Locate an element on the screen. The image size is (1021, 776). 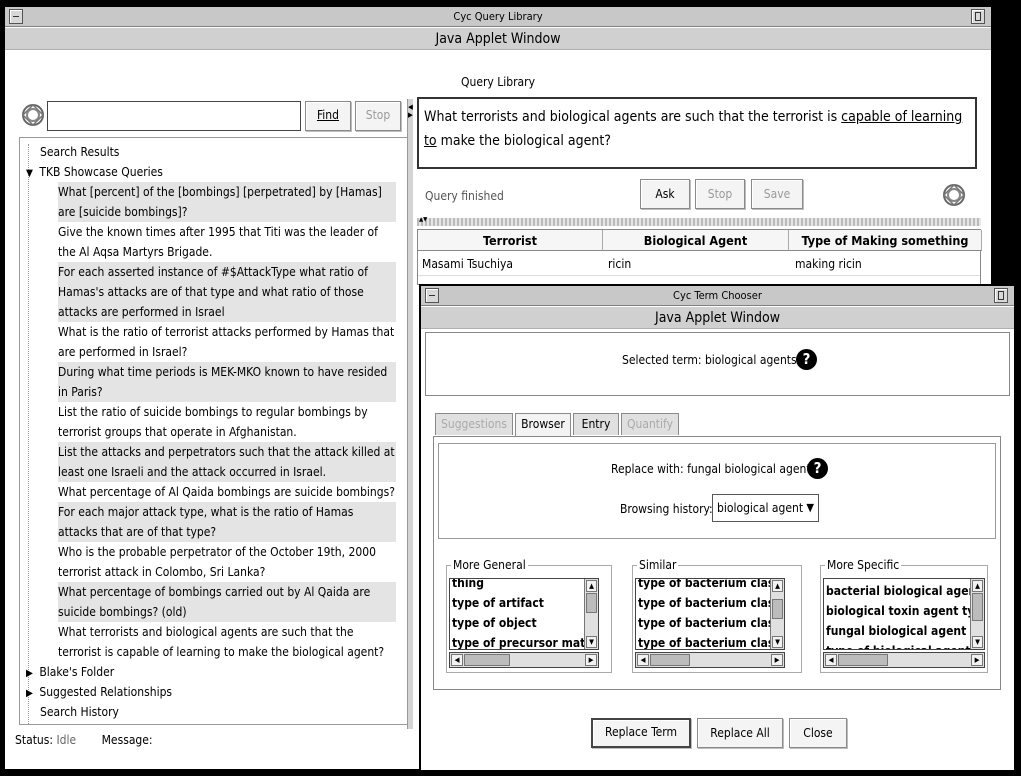
list-item: biological toxin agent type is located at coordinates (899, 611).